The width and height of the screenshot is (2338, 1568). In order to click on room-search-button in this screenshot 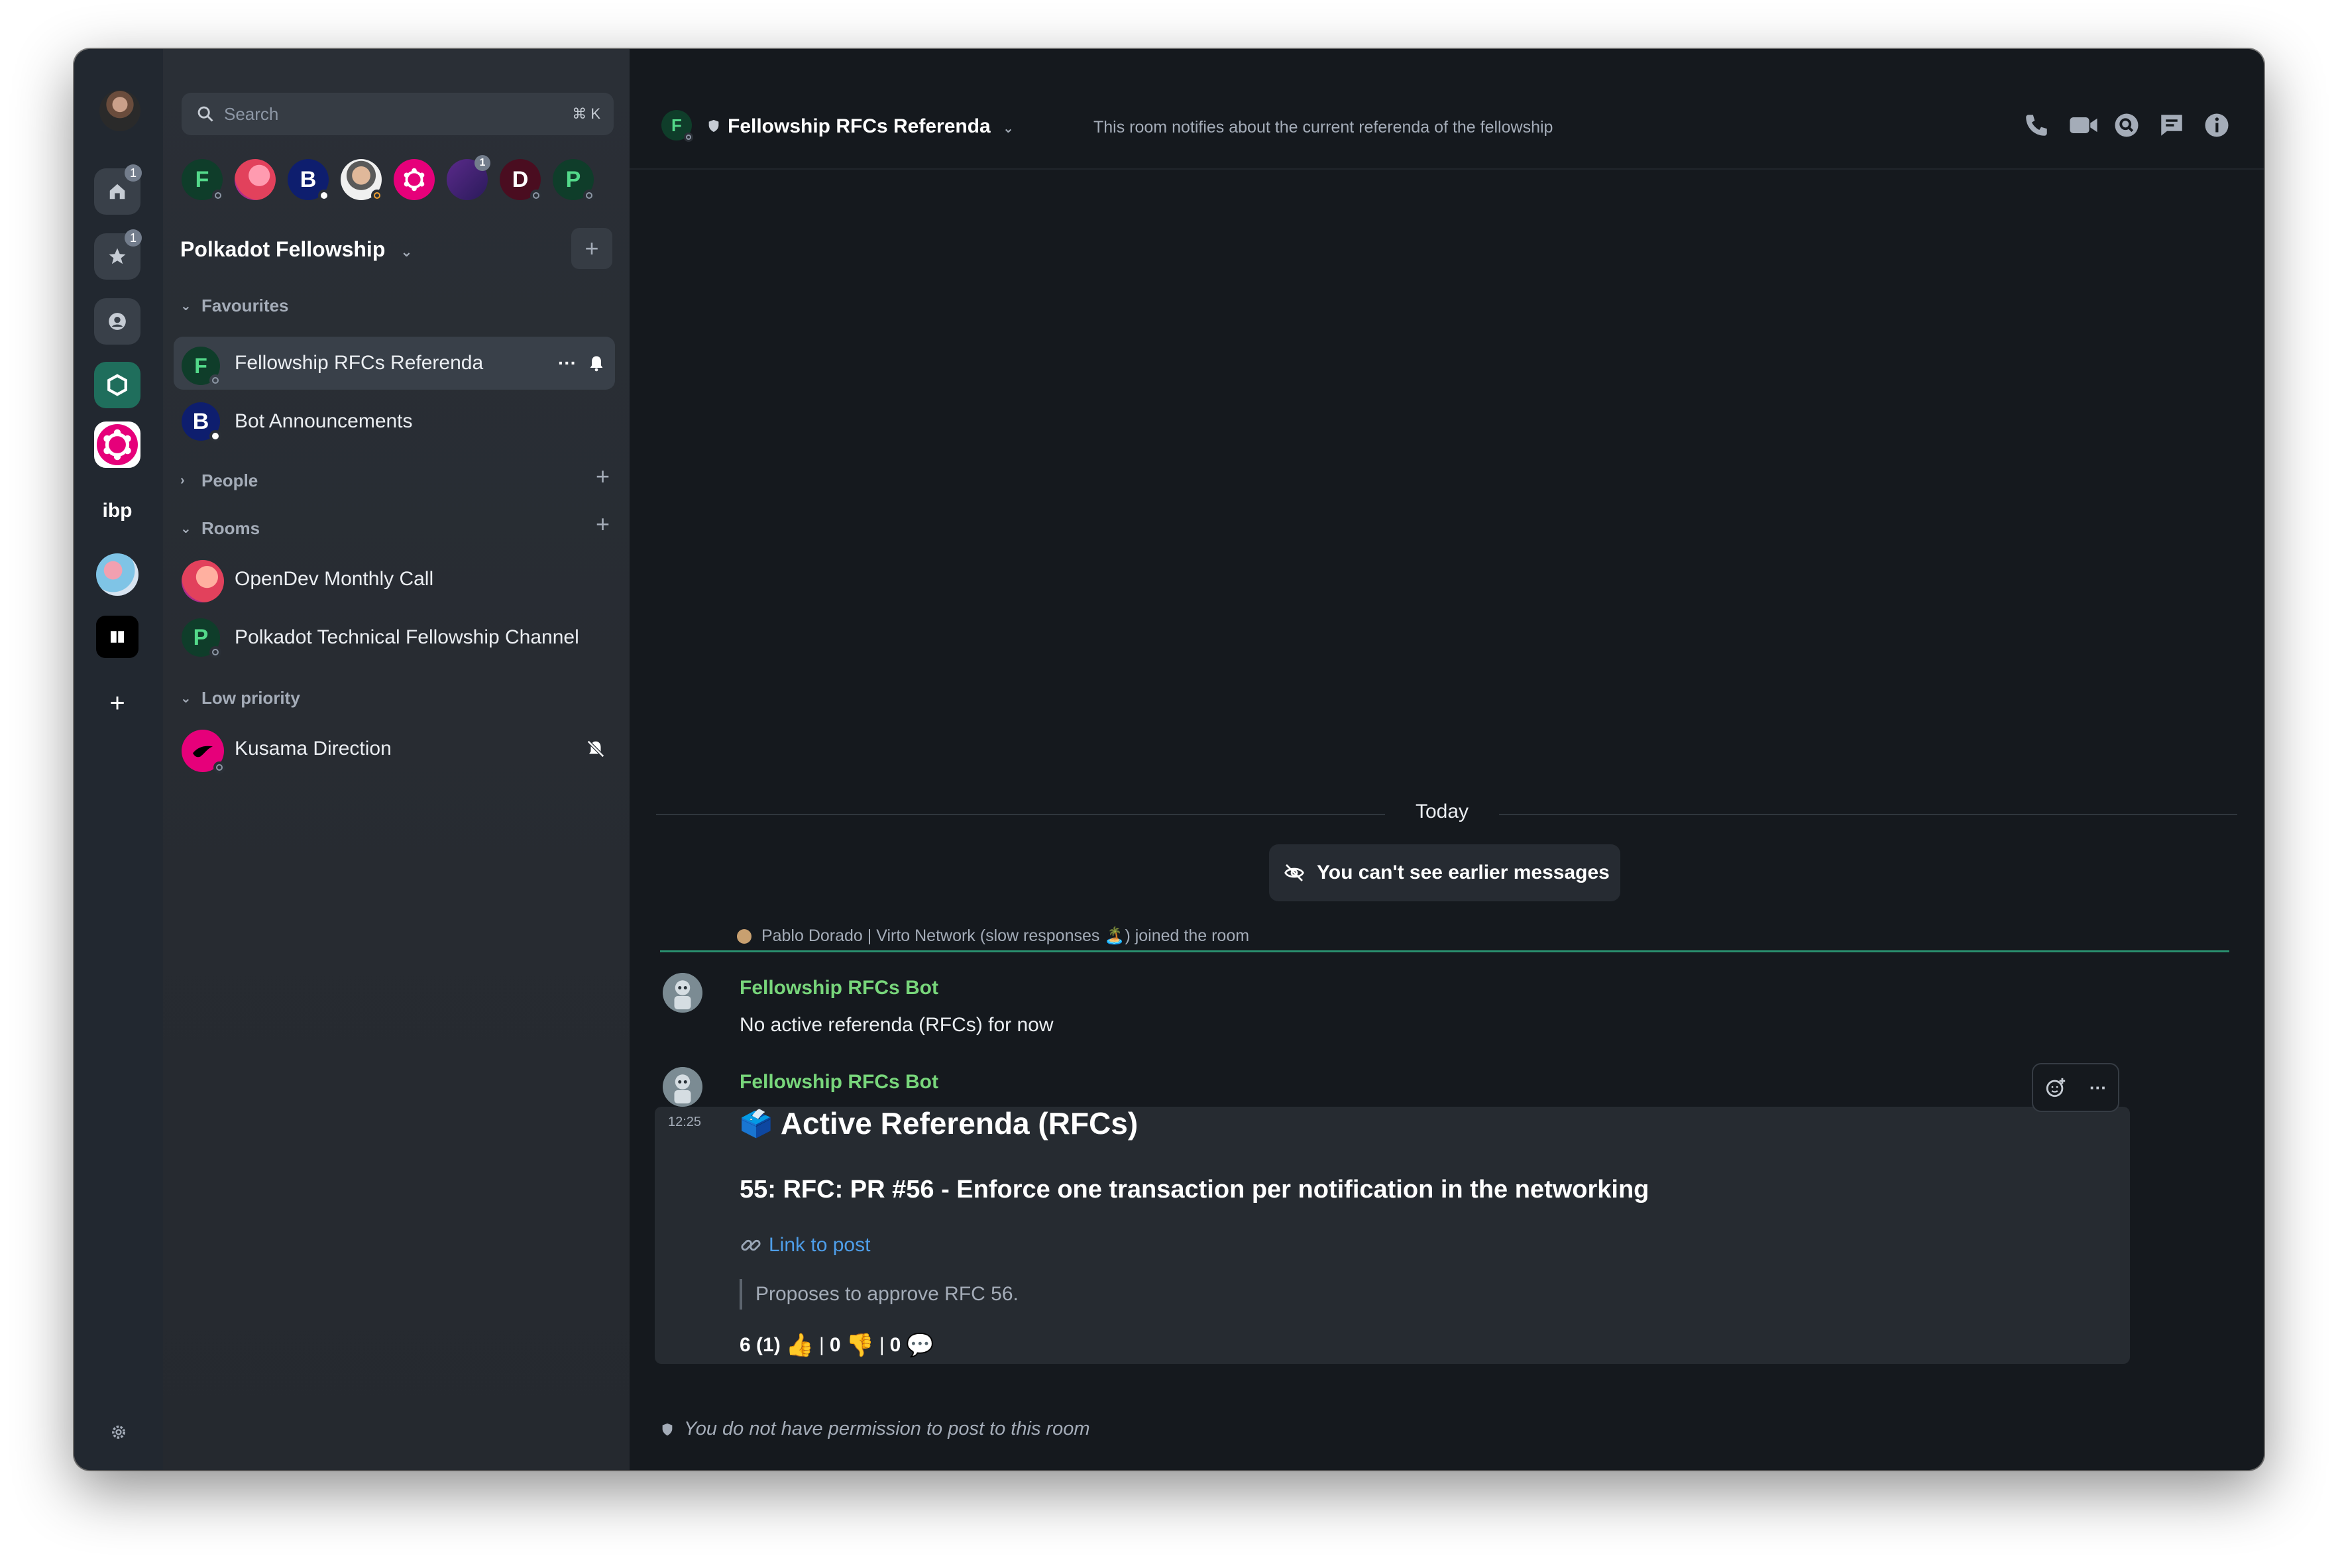, I will do `click(2127, 125)`.